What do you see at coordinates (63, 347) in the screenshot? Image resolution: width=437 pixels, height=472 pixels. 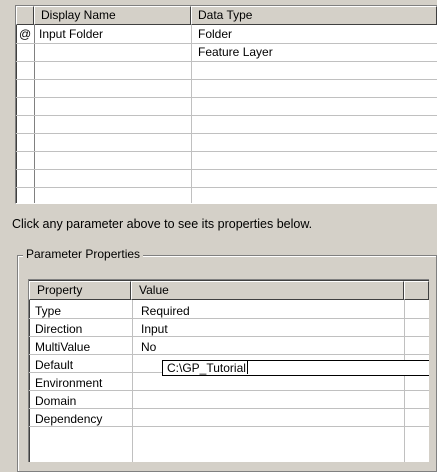 I see `property-name: MultiValue` at bounding box center [63, 347].